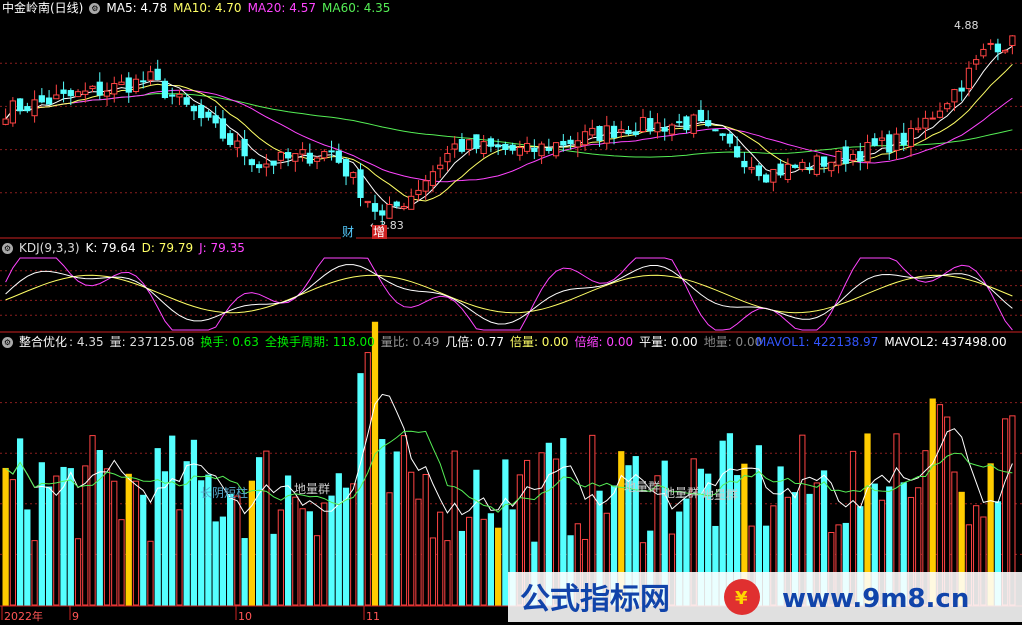 The height and width of the screenshot is (625, 1022). I want to click on kdj-title: KDJ(9,3,3), so click(49, 248).